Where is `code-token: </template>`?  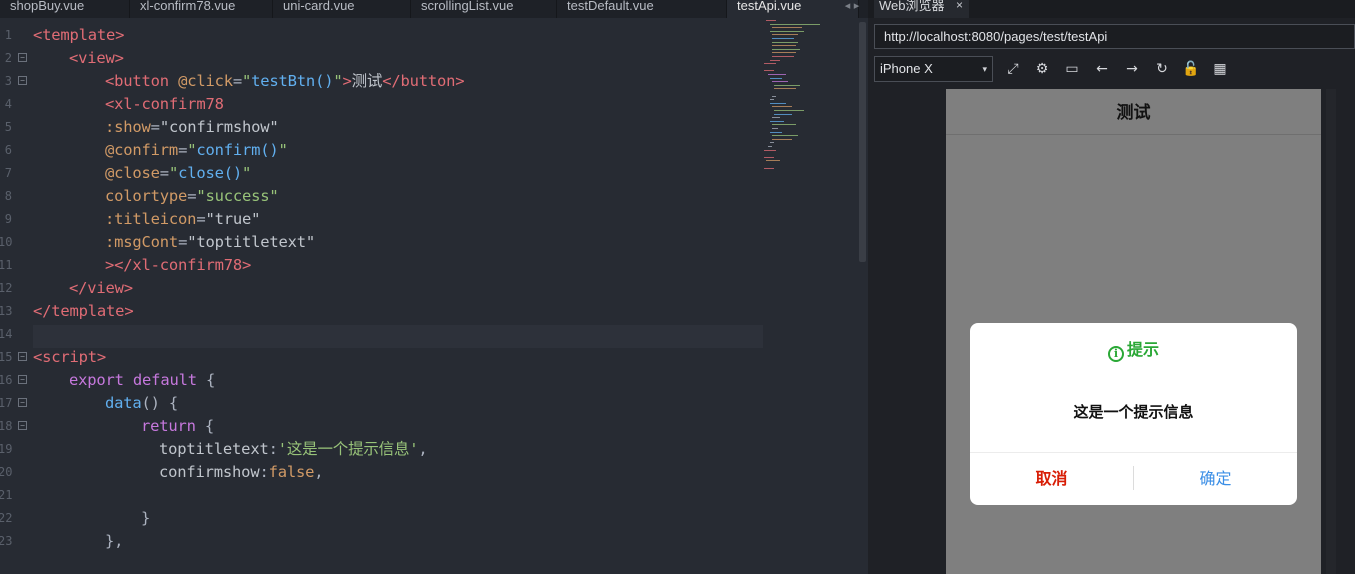 code-token: </template> is located at coordinates (83, 311).